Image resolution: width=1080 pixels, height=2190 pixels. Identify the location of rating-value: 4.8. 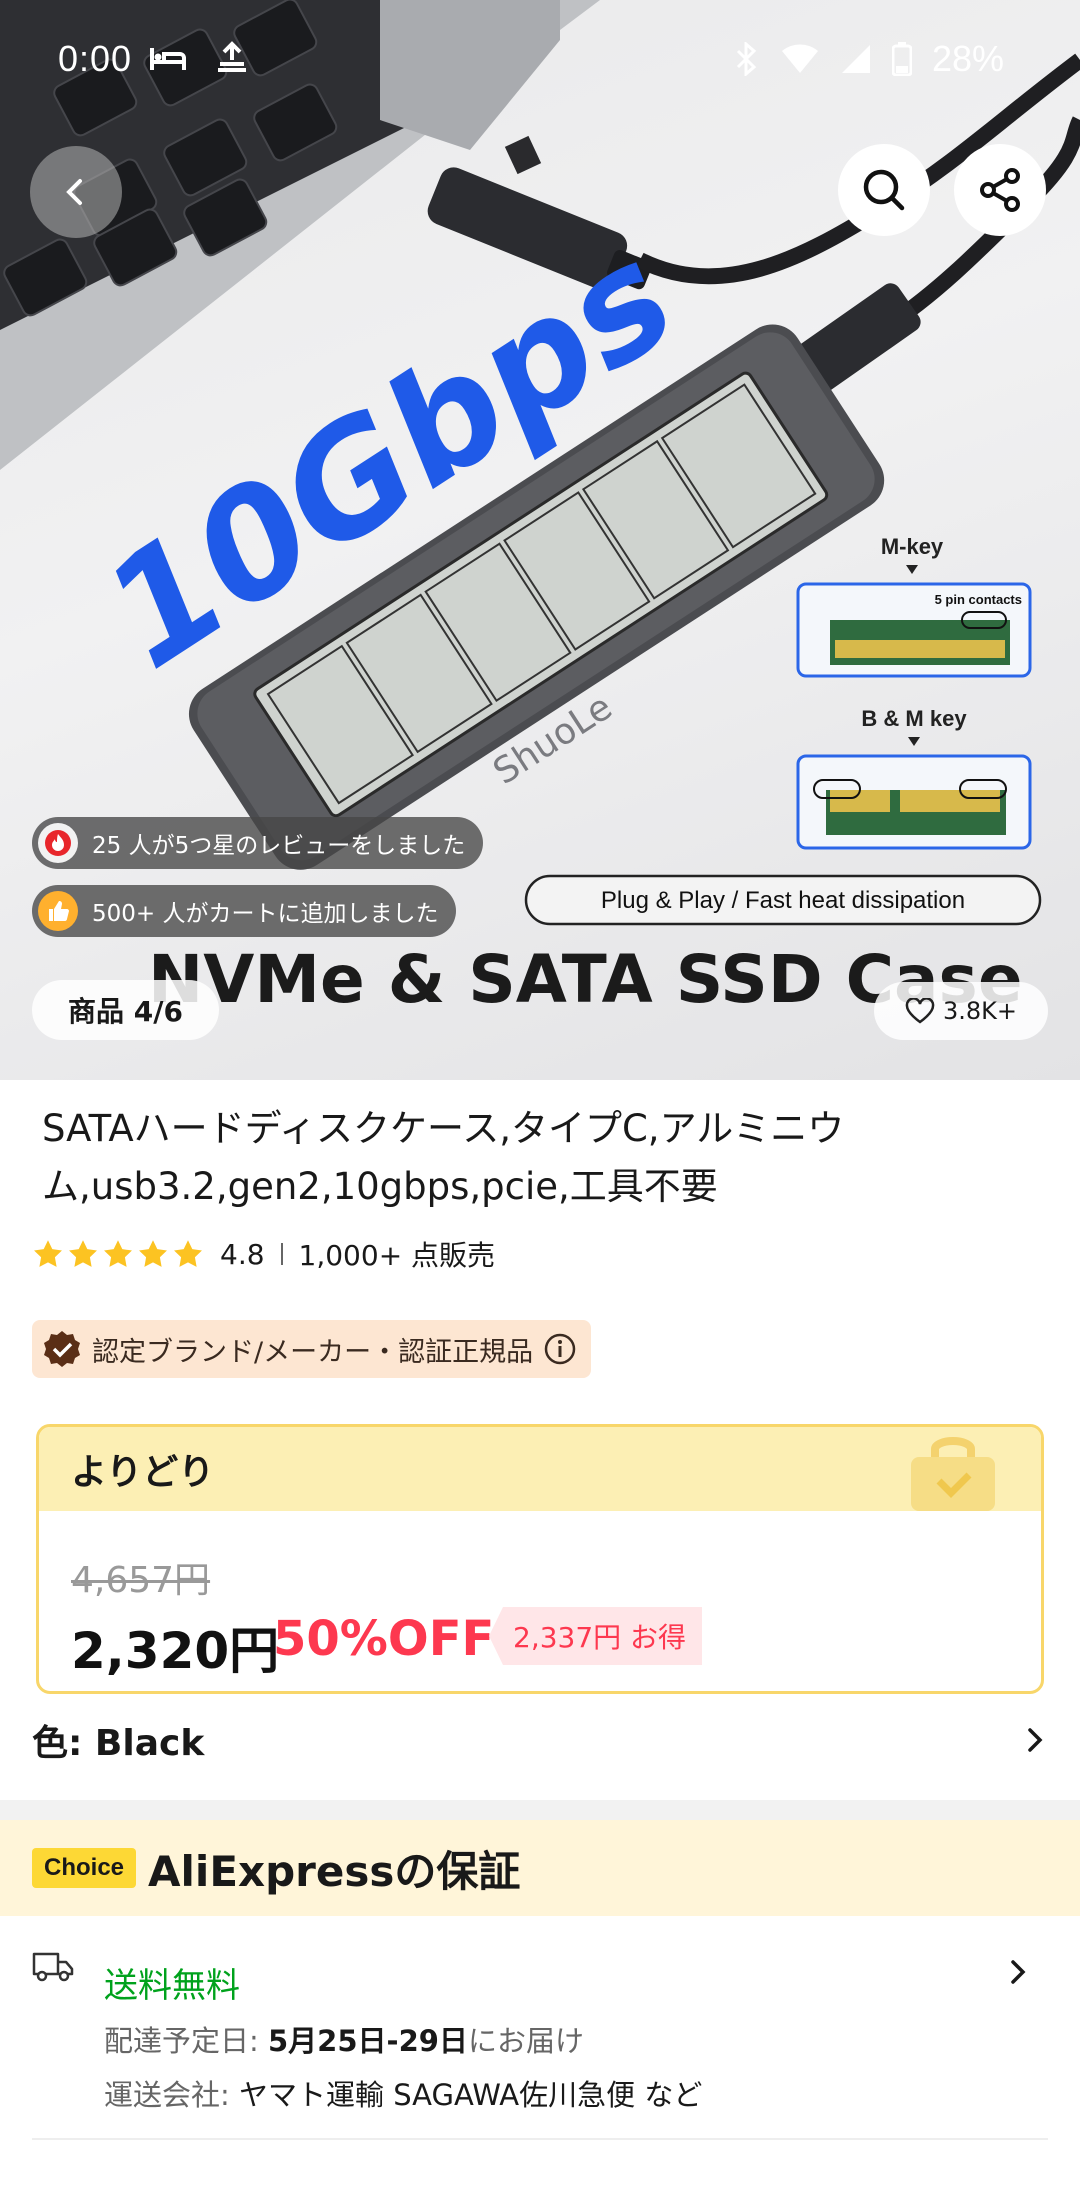
(242, 1254).